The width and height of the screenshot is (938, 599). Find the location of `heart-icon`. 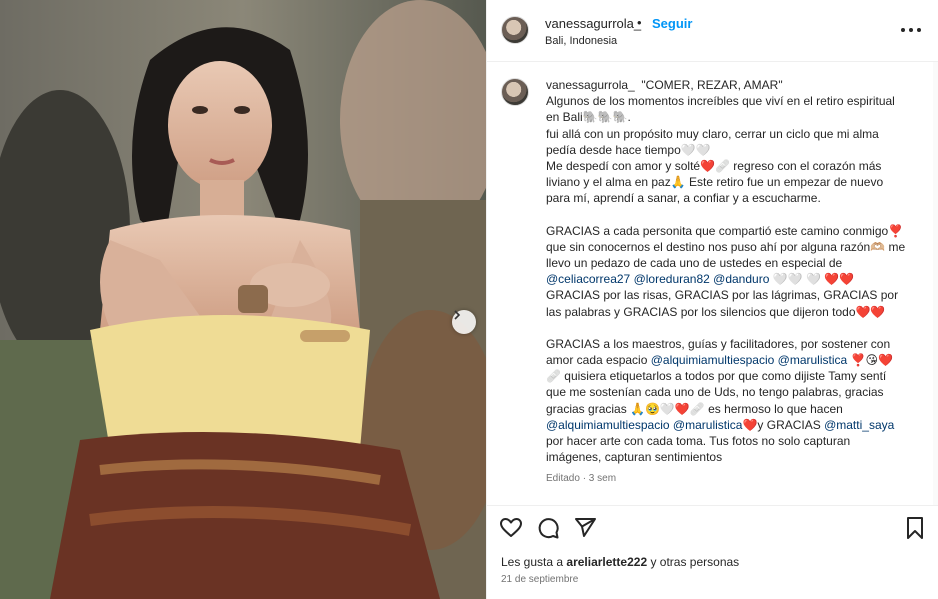

heart-icon is located at coordinates (511, 528).